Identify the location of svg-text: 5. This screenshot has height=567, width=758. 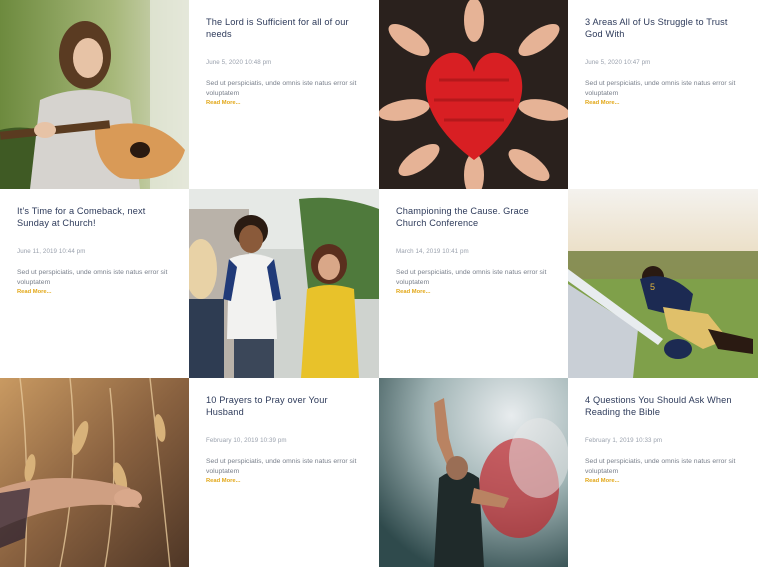
(652, 287).